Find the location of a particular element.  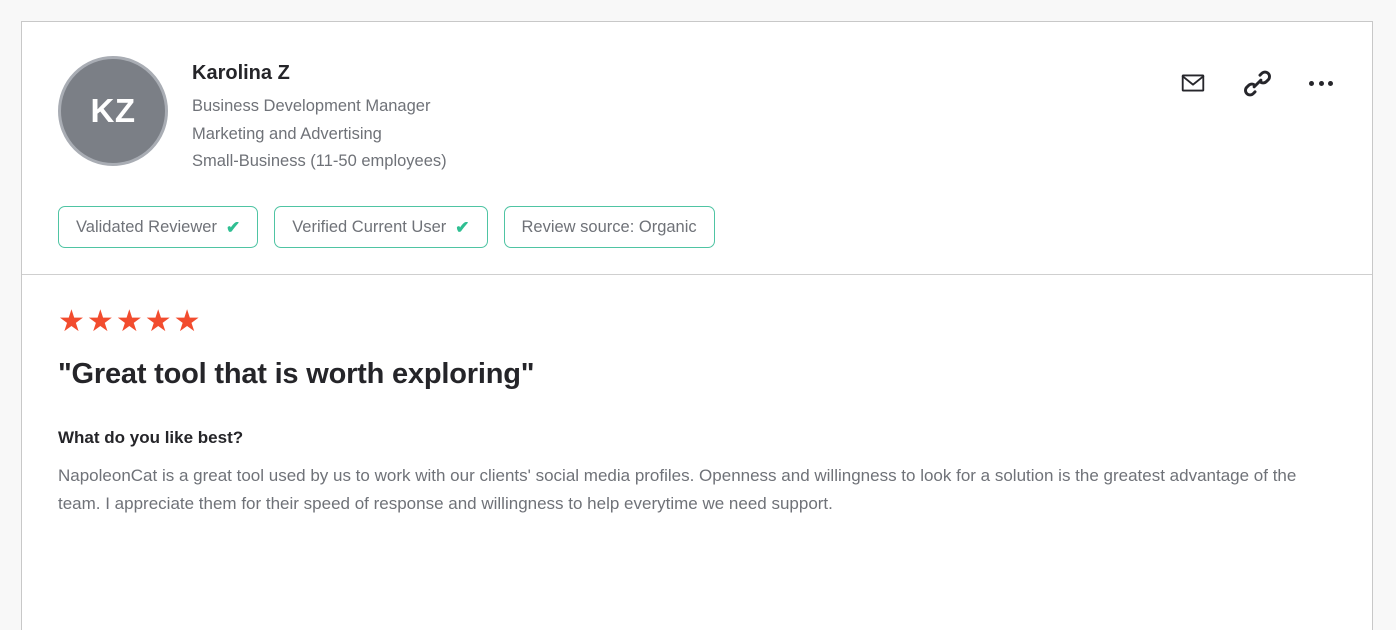

review-title: "Great tool that is worth exploring" is located at coordinates (296, 374).